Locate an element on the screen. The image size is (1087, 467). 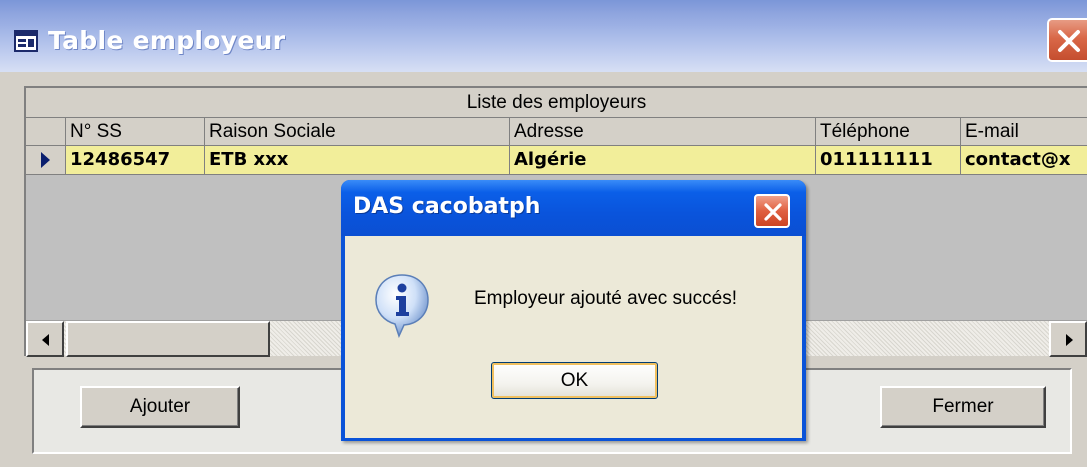
scroll-right-button is located at coordinates (1068, 339).